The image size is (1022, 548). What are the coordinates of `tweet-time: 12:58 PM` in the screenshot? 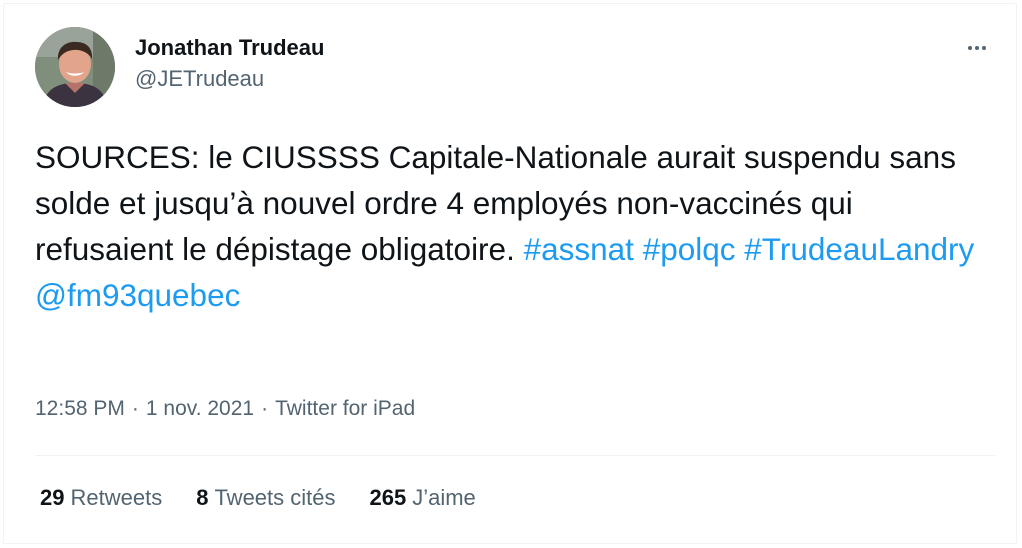 It's located at (80, 409).